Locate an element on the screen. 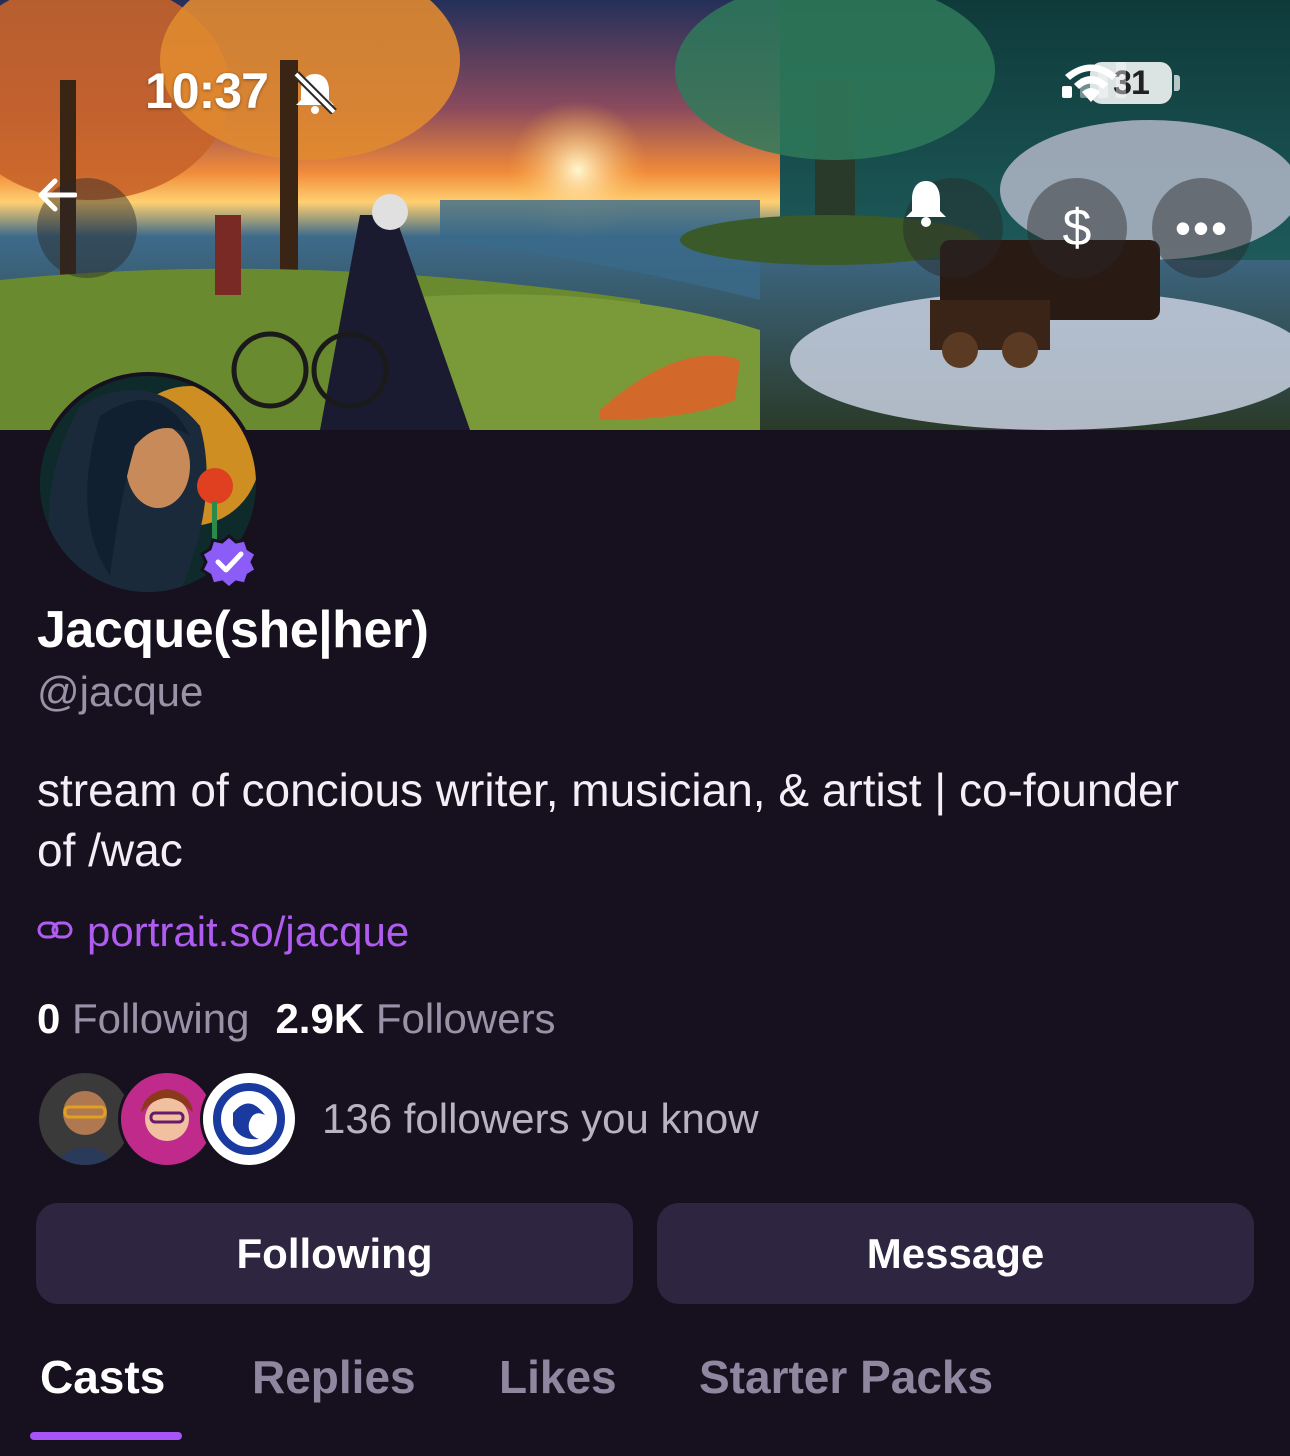  tip-button: $ is located at coordinates (1077, 228).